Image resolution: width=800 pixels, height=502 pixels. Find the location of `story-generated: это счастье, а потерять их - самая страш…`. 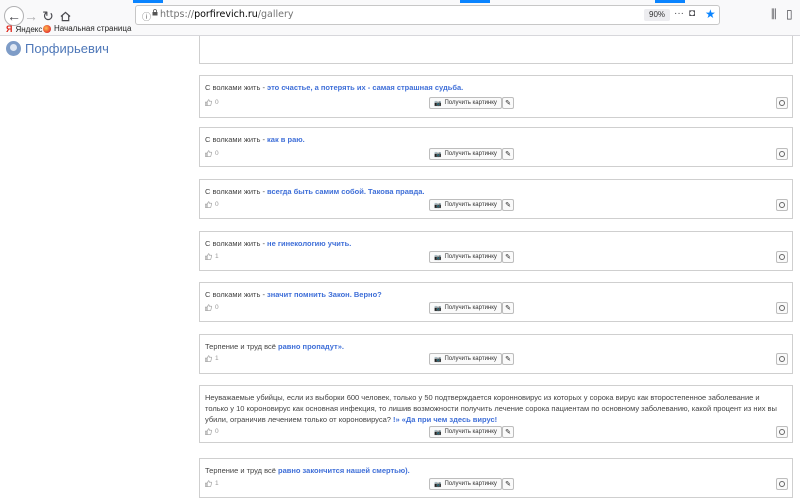

story-generated: это счастье, а потерять их - самая страш… is located at coordinates (365, 87).